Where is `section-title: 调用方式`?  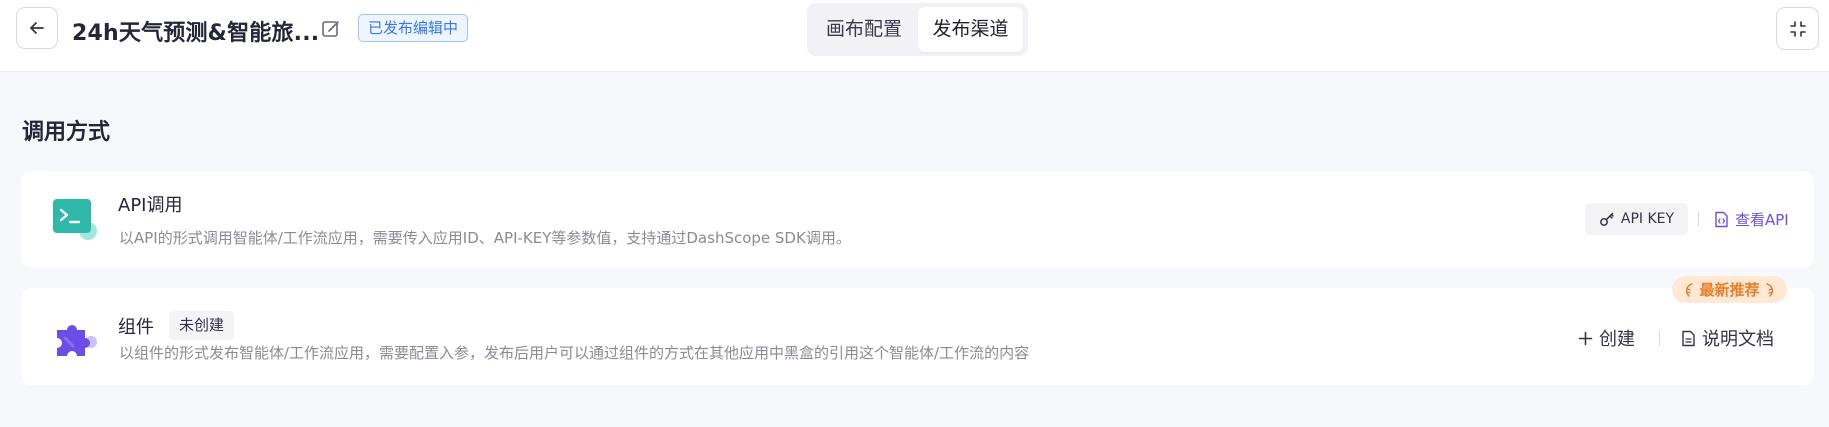
section-title: 调用方式 is located at coordinates (66, 132).